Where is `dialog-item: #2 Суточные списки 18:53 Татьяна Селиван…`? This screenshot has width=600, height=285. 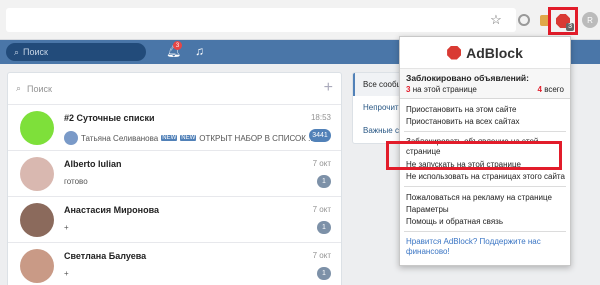 dialog-item: #2 Суточные списки 18:53 Татьяна Селиван… is located at coordinates (174, 128).